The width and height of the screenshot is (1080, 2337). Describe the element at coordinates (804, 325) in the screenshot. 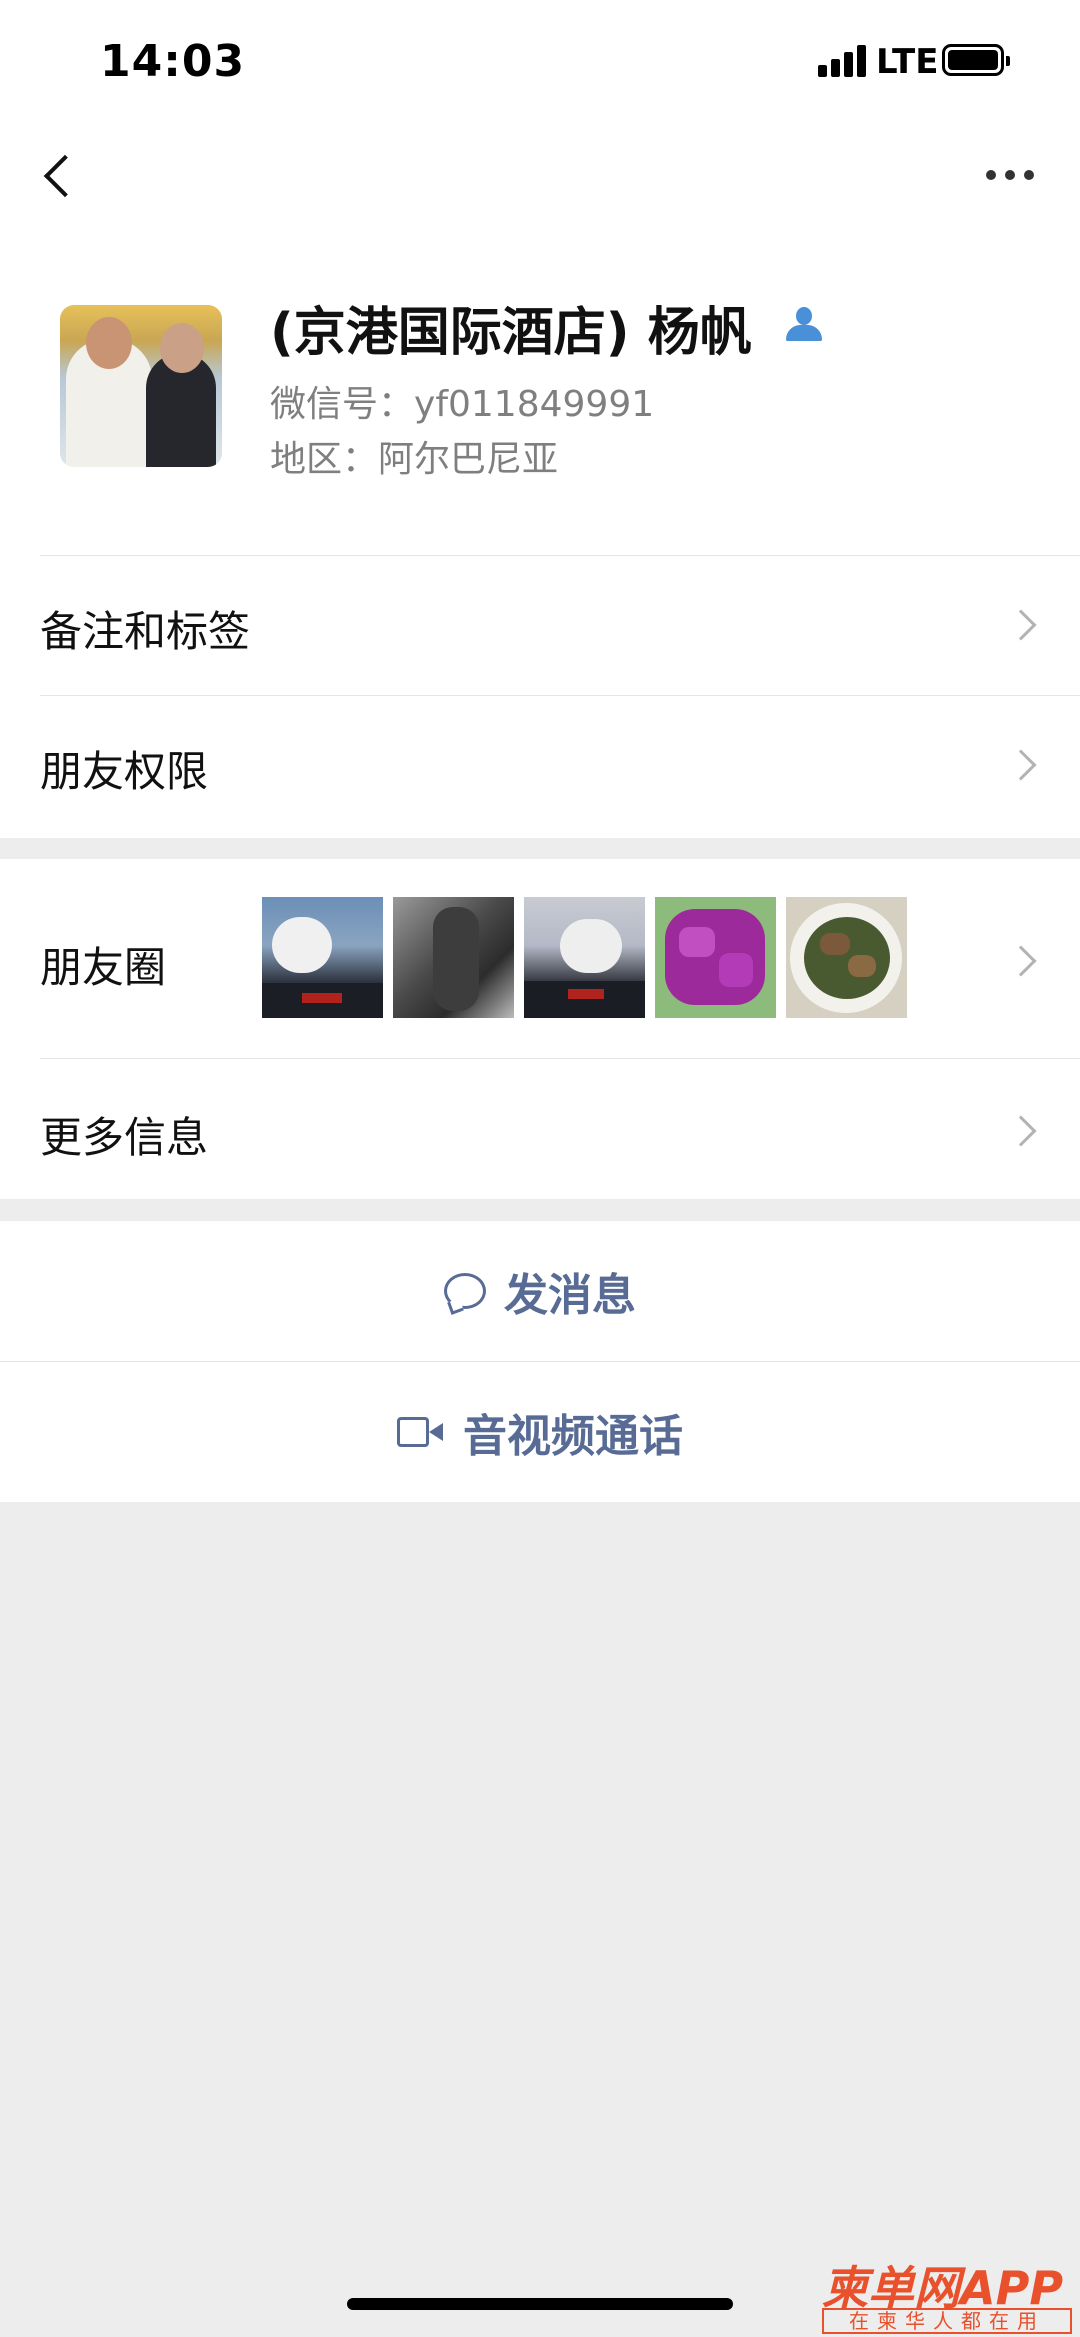

I see `contact-icon` at that location.